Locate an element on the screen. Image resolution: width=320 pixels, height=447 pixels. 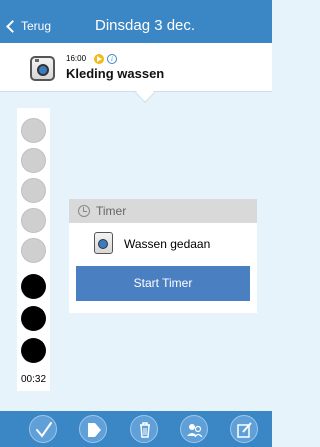
nav-bar: Terug Dinsdag 3 dec. is located at coordinates (136, 26).